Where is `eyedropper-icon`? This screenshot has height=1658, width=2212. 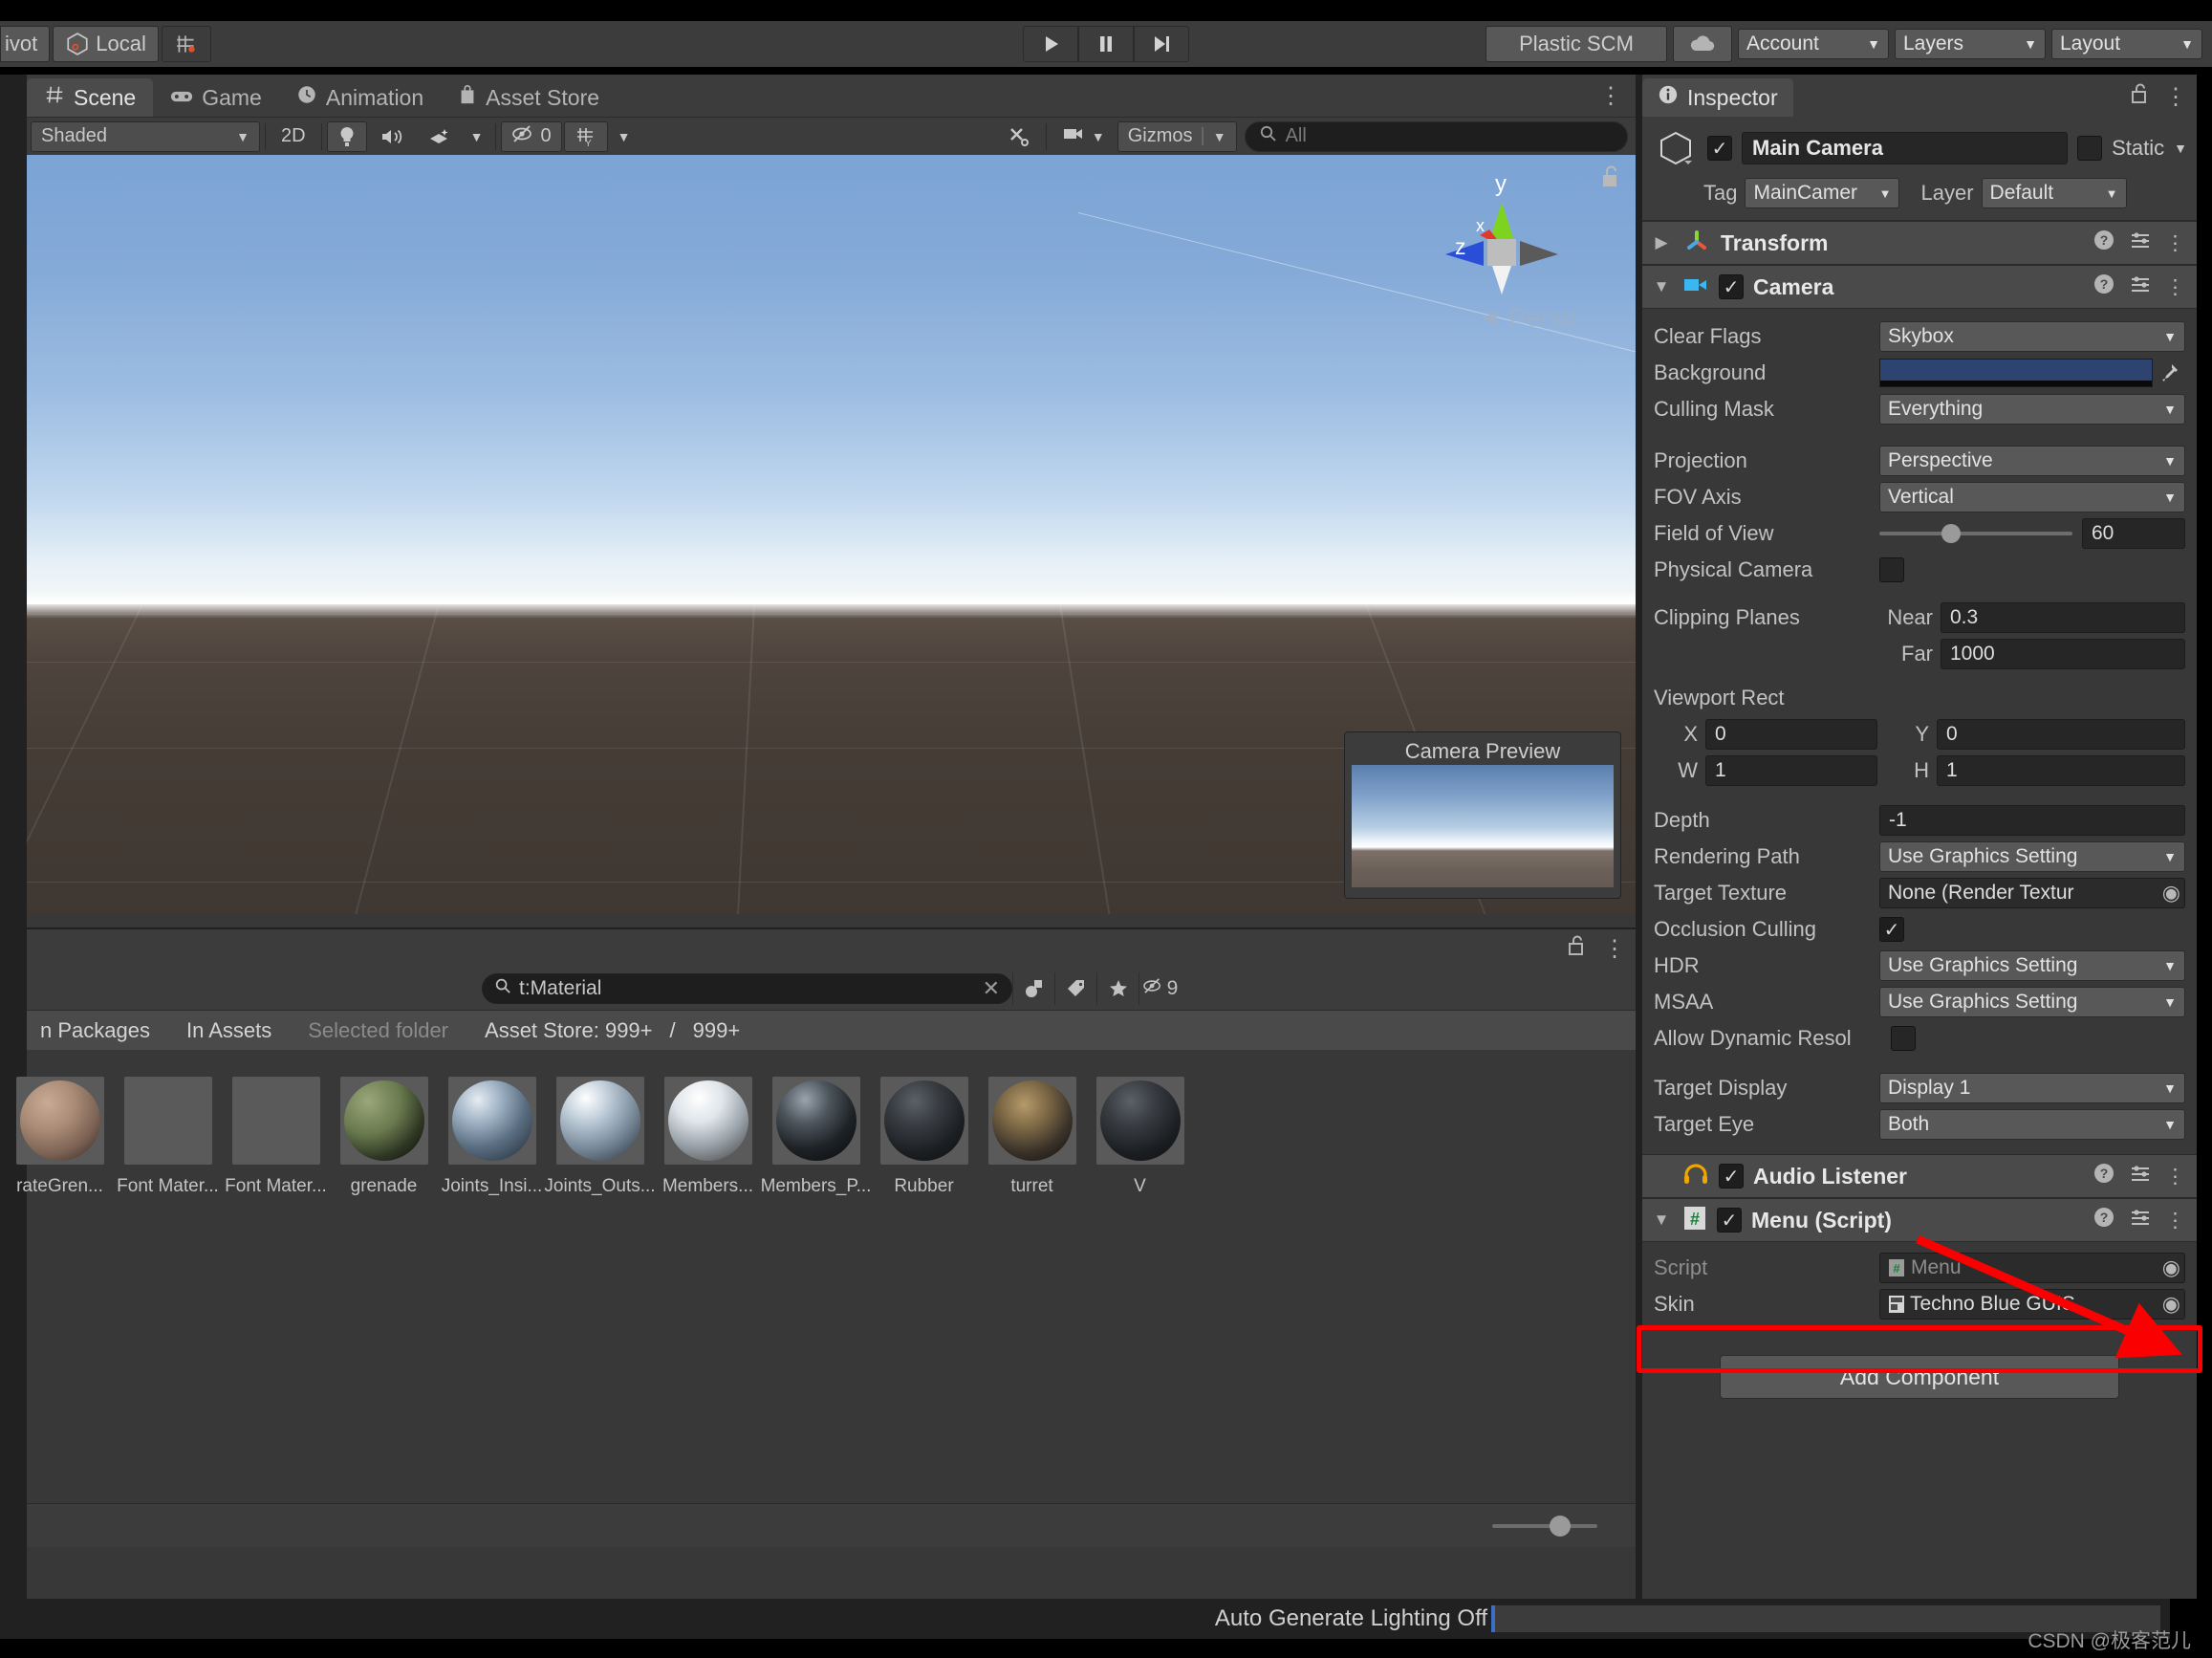
eyedropper-icon is located at coordinates (2169, 372).